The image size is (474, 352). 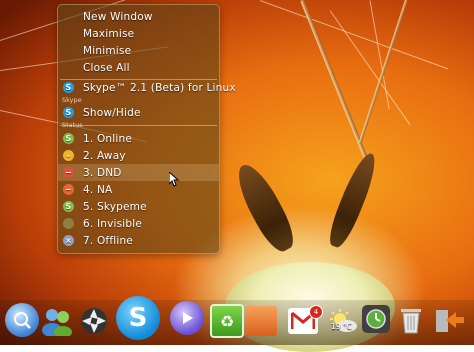 What do you see at coordinates (94, 321) in the screenshot?
I see `aperture-icon` at bounding box center [94, 321].